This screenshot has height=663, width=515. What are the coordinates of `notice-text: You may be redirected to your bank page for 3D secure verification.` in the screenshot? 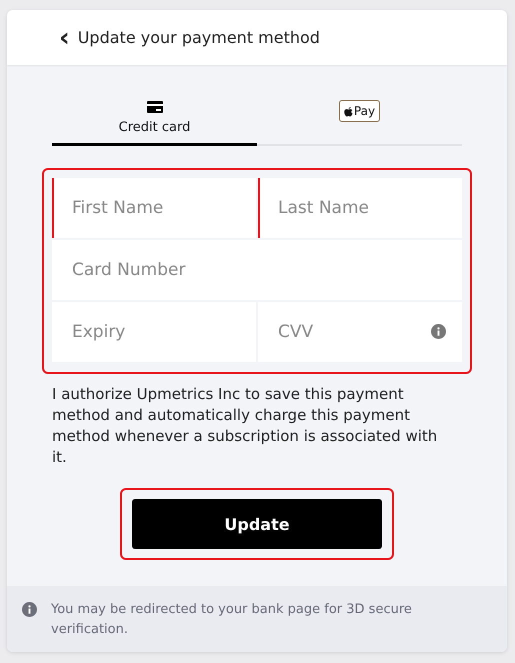 It's located at (232, 620).